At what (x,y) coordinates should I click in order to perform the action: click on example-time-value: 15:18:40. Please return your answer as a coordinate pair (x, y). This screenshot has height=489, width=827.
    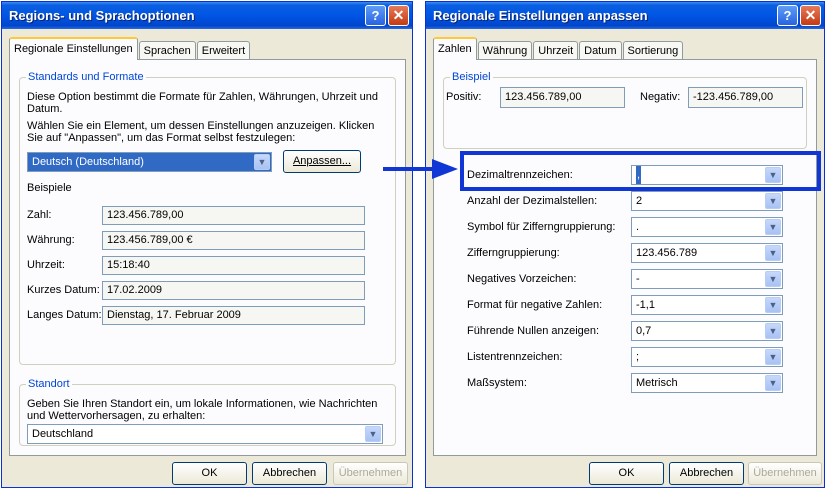
    Looking at the image, I should click on (233, 265).